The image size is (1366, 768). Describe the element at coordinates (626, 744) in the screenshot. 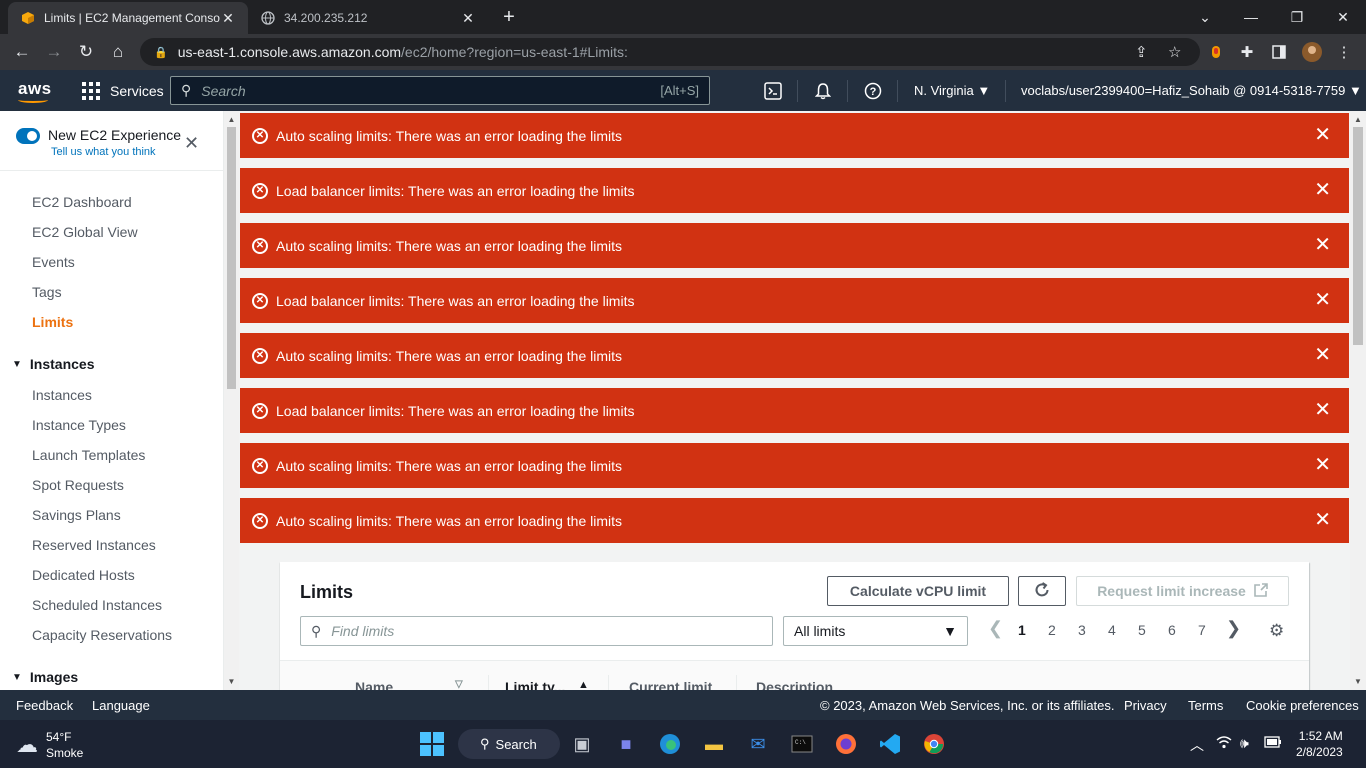

I see `teams-chat-icon: ■` at that location.